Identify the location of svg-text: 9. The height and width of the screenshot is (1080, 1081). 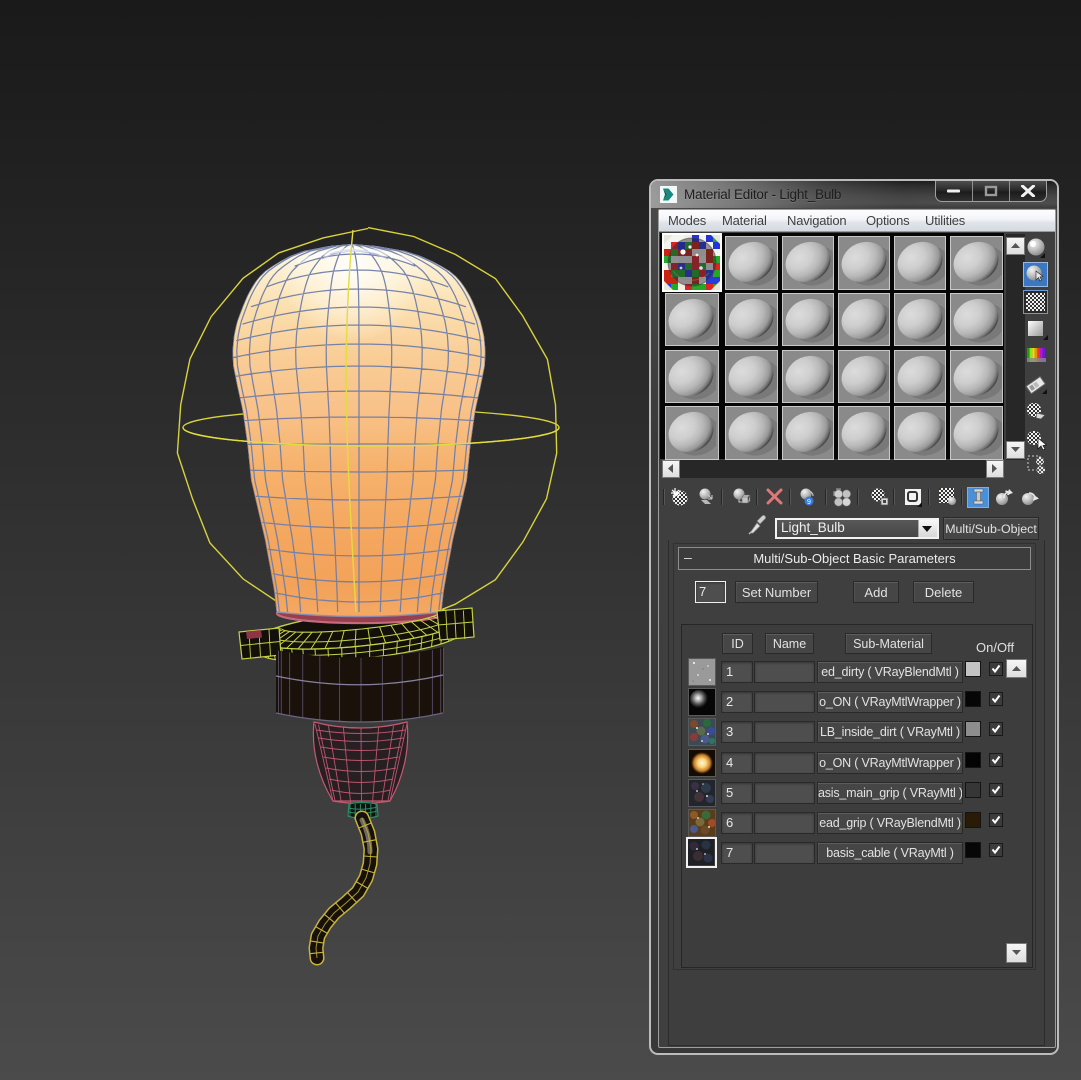
(809, 502).